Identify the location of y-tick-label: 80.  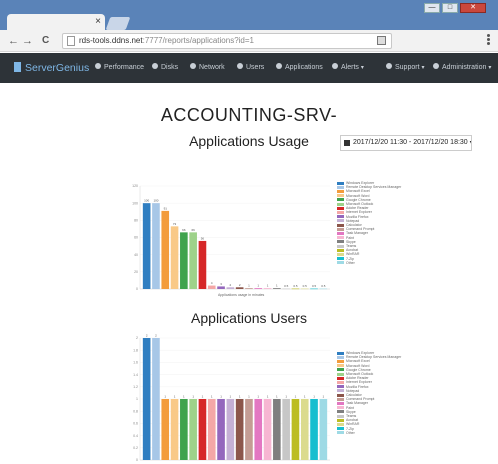
(136, 221).